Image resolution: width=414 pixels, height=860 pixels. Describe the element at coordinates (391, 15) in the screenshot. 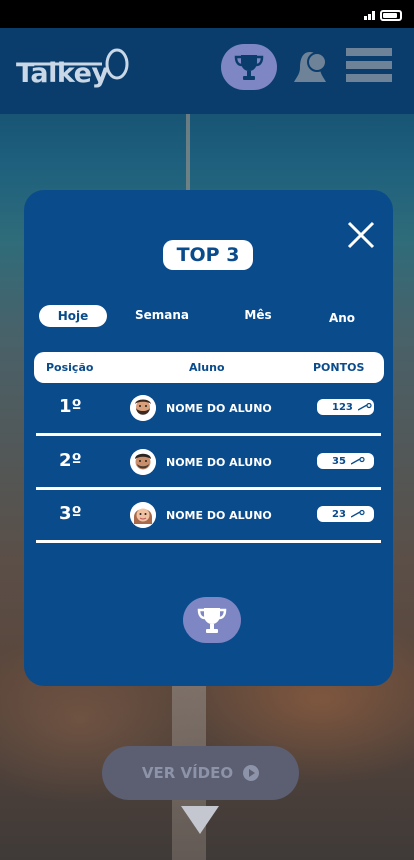

I see `battery-icon` at that location.